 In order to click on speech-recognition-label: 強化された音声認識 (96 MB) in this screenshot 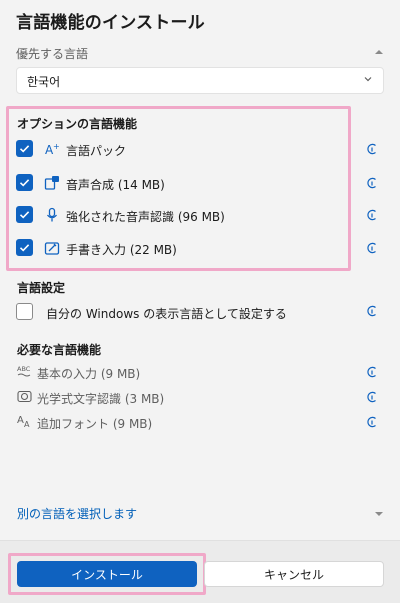, I will do `click(145, 217)`.